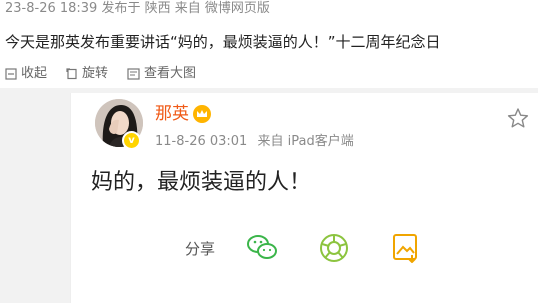  Describe the element at coordinates (406, 248) in the screenshot. I see `save-image-icon` at that location.